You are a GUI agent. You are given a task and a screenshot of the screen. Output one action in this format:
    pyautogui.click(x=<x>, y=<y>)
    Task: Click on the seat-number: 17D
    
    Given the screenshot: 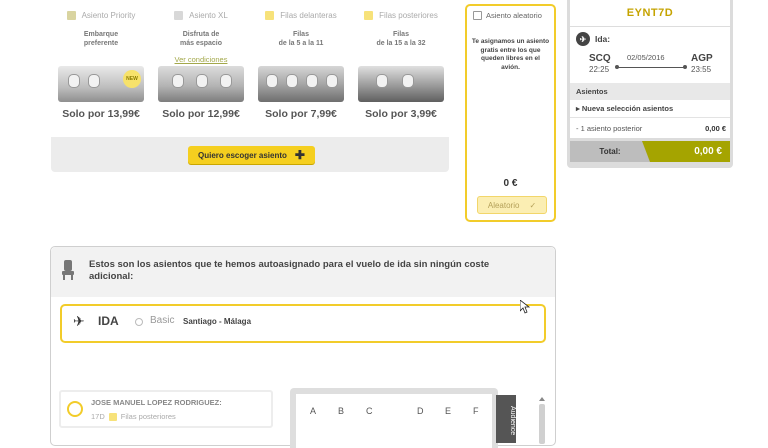 What is the action you would take?
    pyautogui.click(x=98, y=416)
    